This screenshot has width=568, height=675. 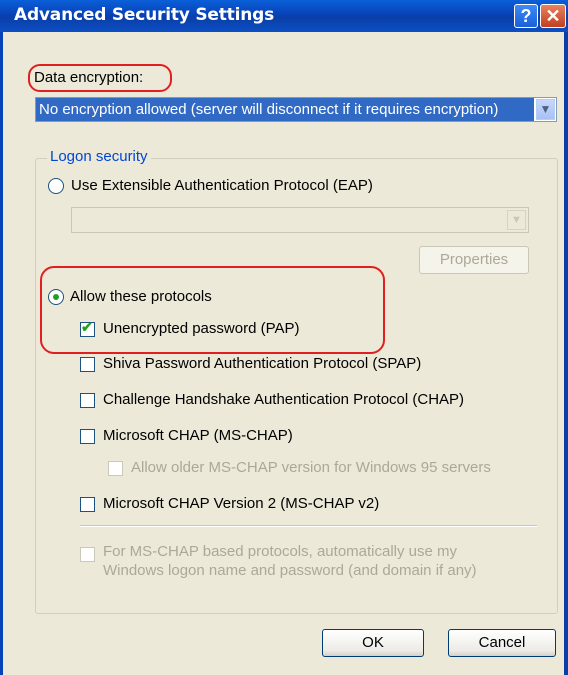 What do you see at coordinates (198, 435) in the screenshot?
I see `ms-chap-label: Microsoft CHAP (MS-CHAP)` at bounding box center [198, 435].